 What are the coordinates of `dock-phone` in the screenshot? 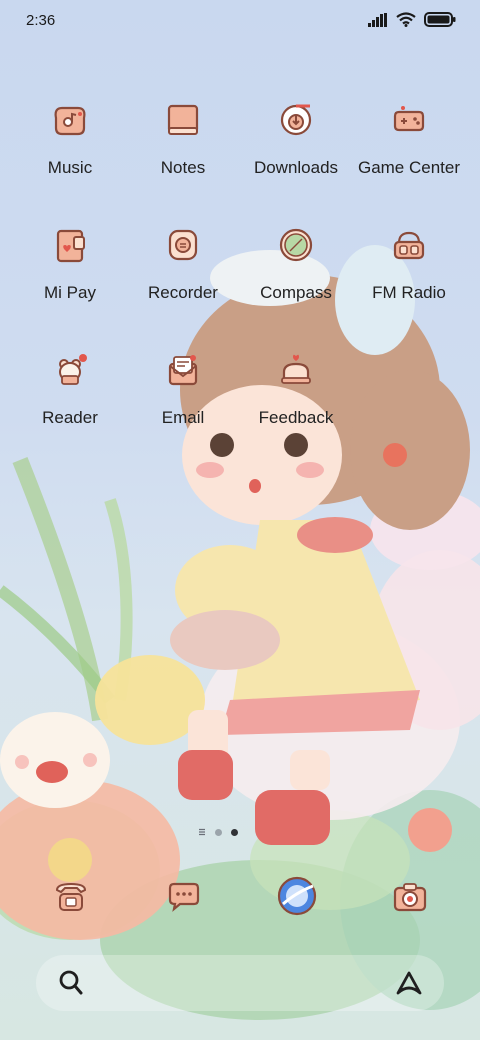 It's located at (71, 896).